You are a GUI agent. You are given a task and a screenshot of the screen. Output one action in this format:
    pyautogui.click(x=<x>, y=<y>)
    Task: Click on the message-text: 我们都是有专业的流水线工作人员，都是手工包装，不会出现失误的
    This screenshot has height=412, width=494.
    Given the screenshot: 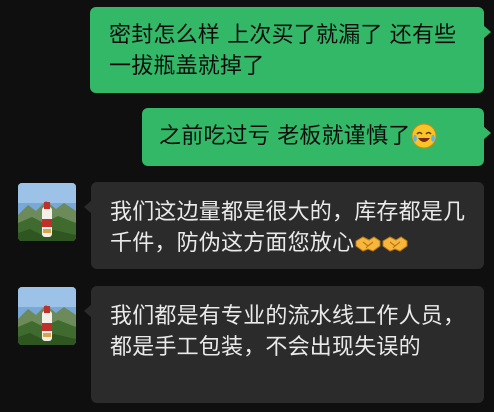 What is the action you would take?
    pyautogui.click(x=288, y=332)
    